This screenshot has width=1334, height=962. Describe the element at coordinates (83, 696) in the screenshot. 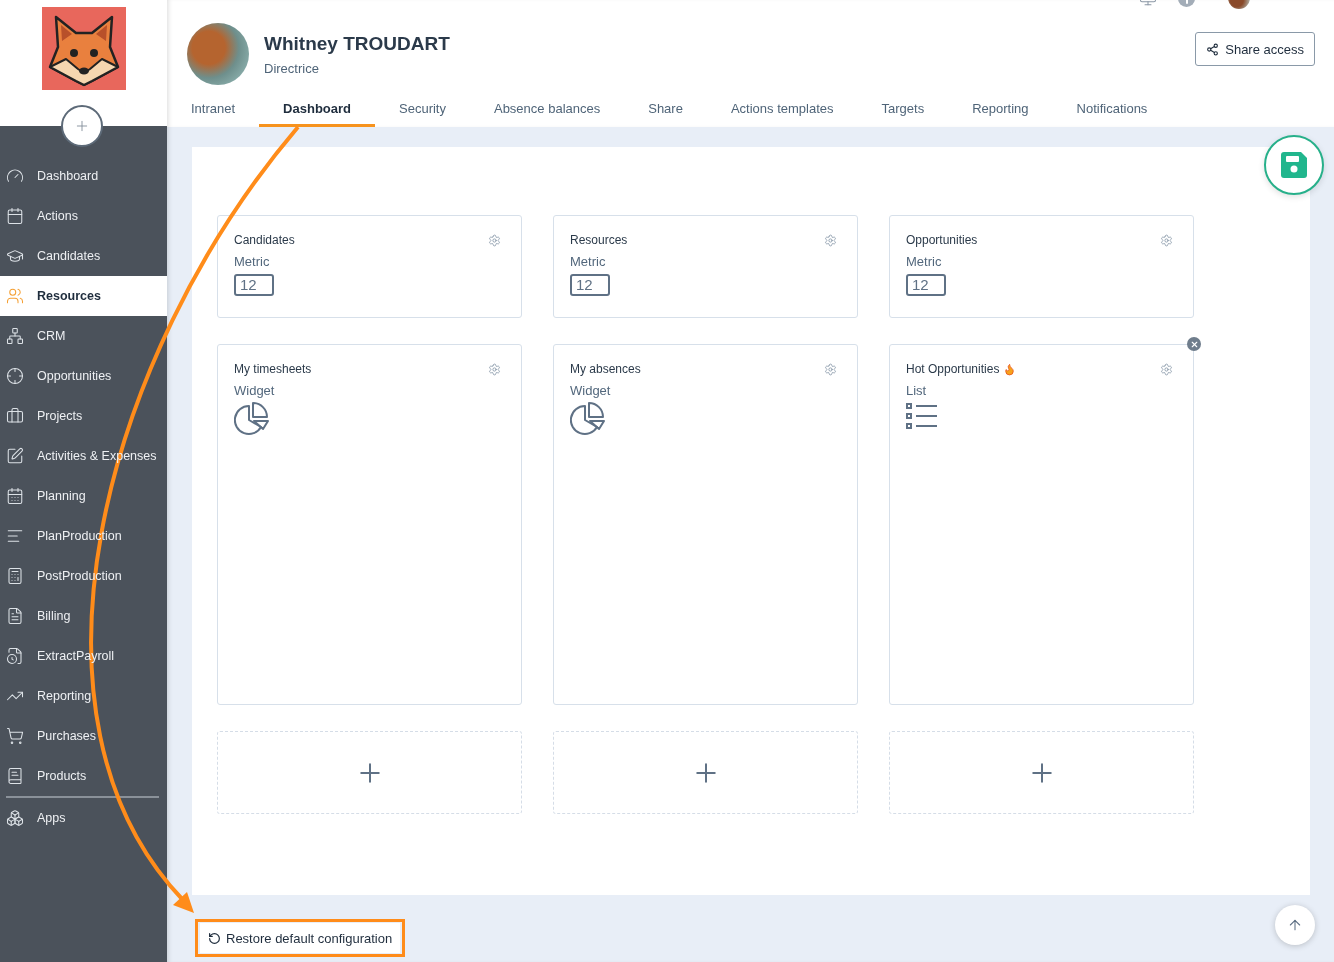

I see `sidebar-item: Reporting` at that location.